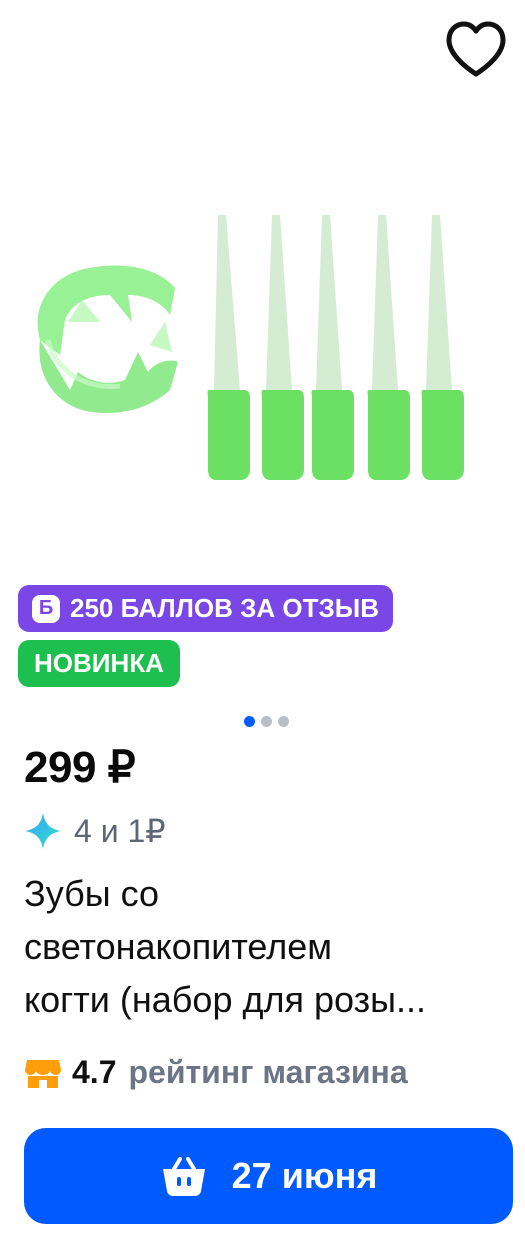 The width and height of the screenshot is (525, 1249). I want to click on shop-rating: 4.7 рейтинг магазина, so click(216, 1072).